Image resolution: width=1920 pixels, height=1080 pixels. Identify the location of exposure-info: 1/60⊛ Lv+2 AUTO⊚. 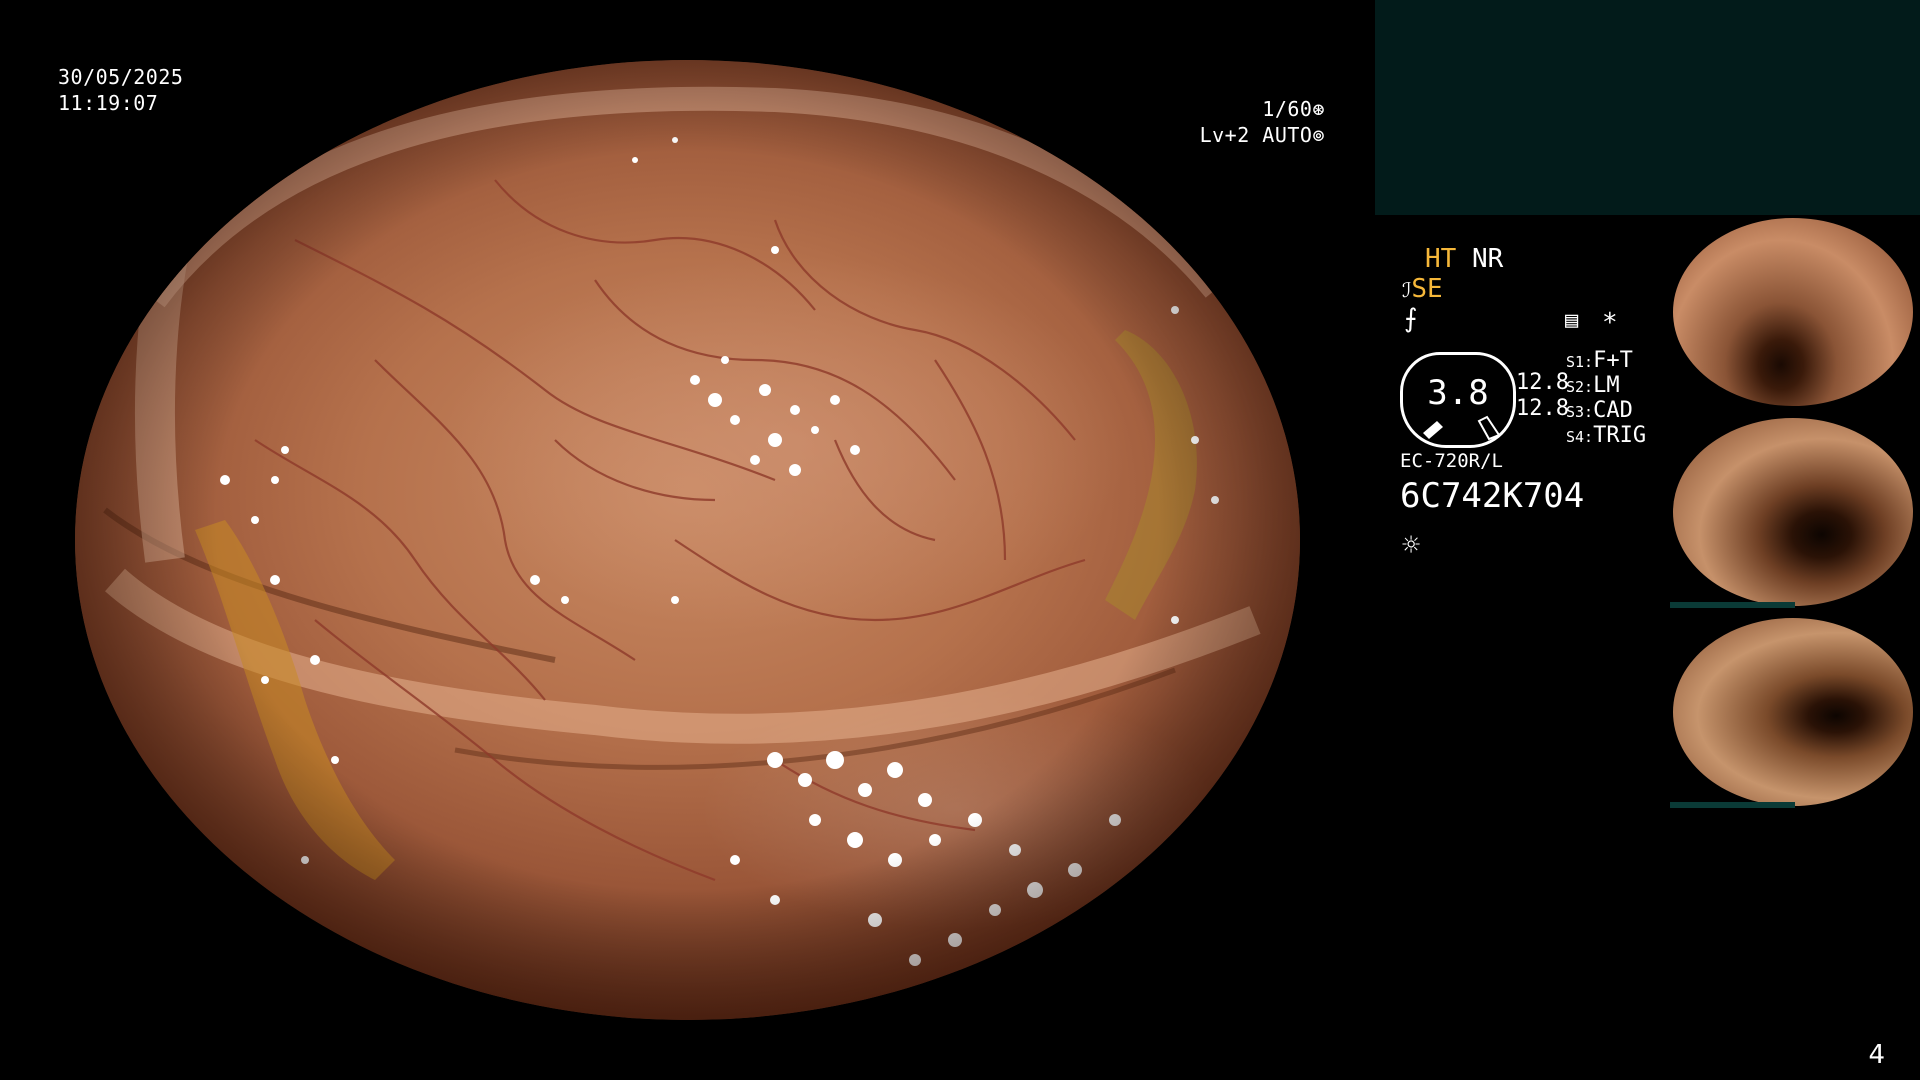
(1257, 122).